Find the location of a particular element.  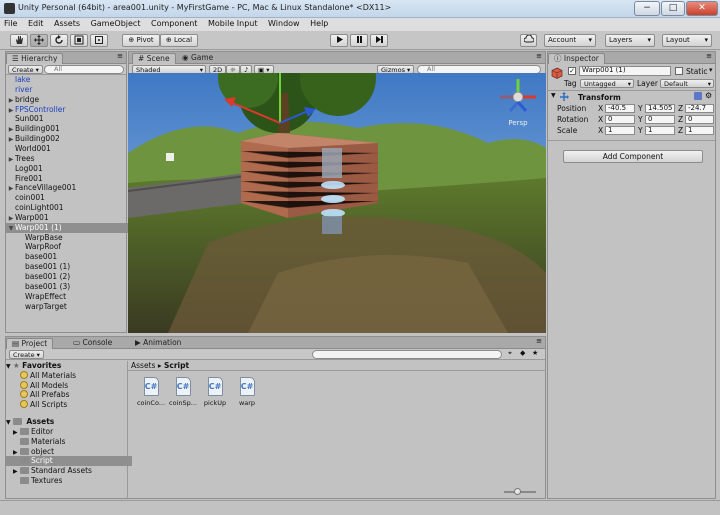

rotation-y-field: 0 is located at coordinates (660, 119).